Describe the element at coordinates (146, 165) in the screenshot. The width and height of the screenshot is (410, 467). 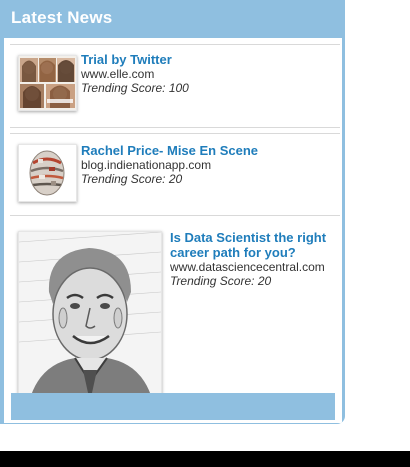
I see `news-item-source: blog.indienationapp.com` at that location.